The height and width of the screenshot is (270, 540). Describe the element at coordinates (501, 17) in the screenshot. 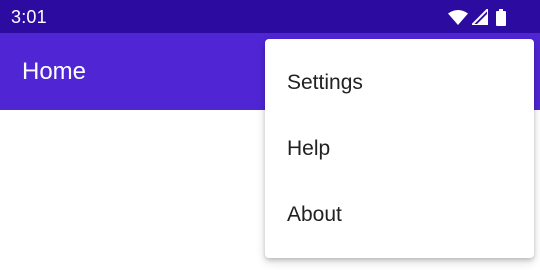

I see `battery-icon` at that location.